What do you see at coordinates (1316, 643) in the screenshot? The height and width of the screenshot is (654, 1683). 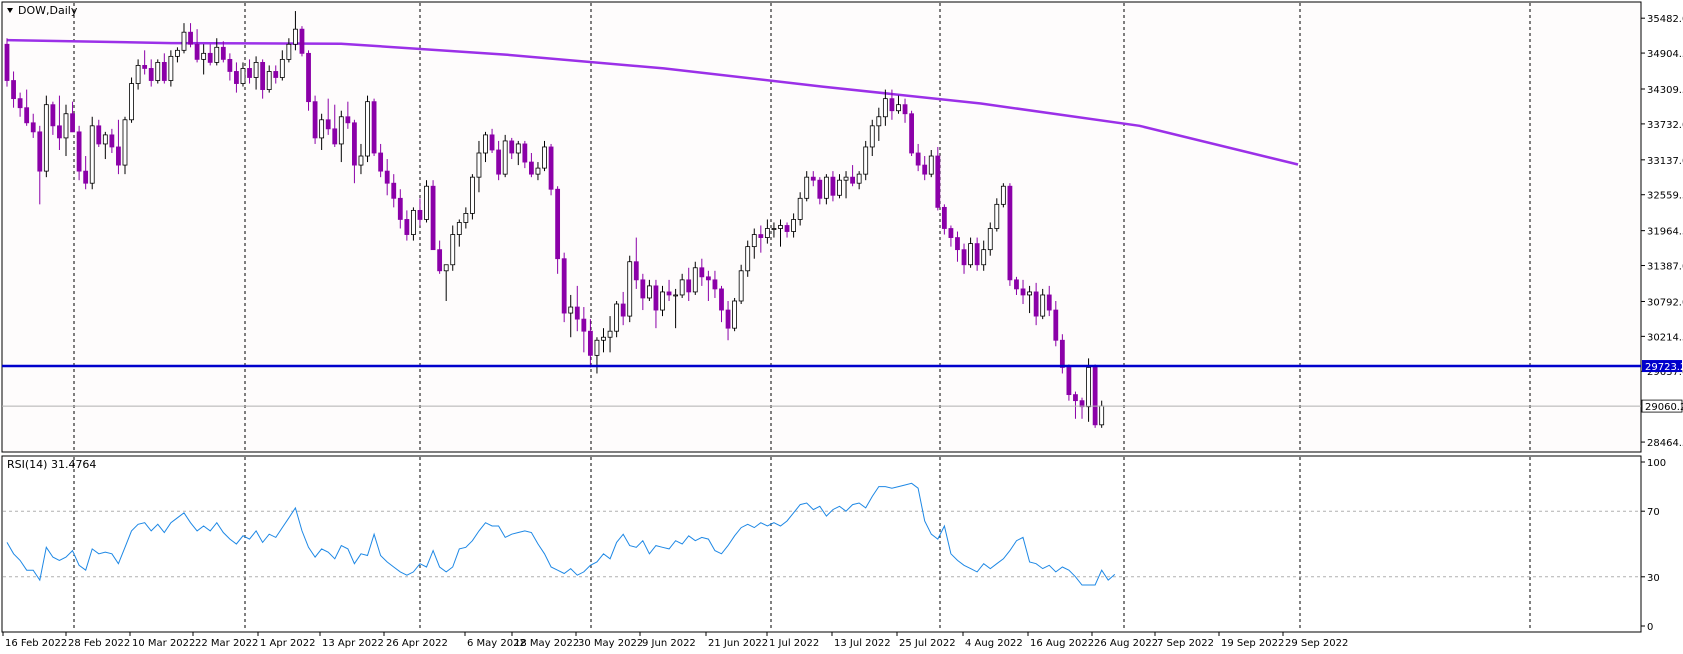 I see `time-tick-label: 29 Sep 2022` at bounding box center [1316, 643].